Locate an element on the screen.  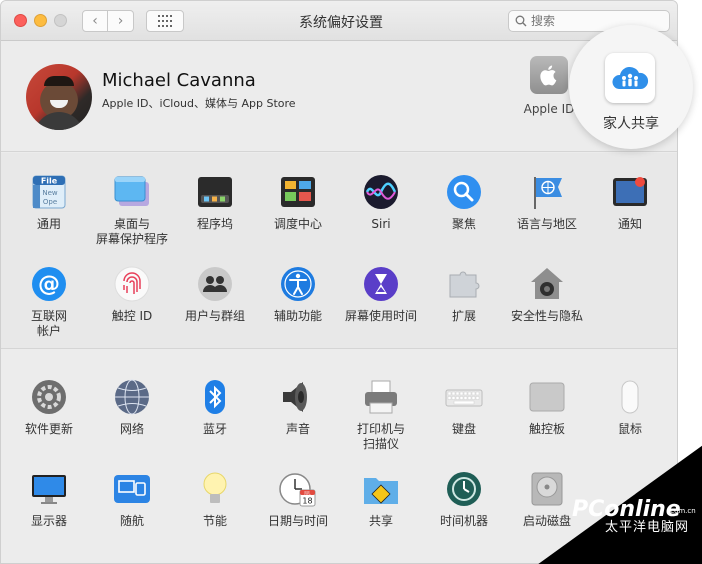
pane-language-region: 语言与地区 is located at coordinates (547, 202).